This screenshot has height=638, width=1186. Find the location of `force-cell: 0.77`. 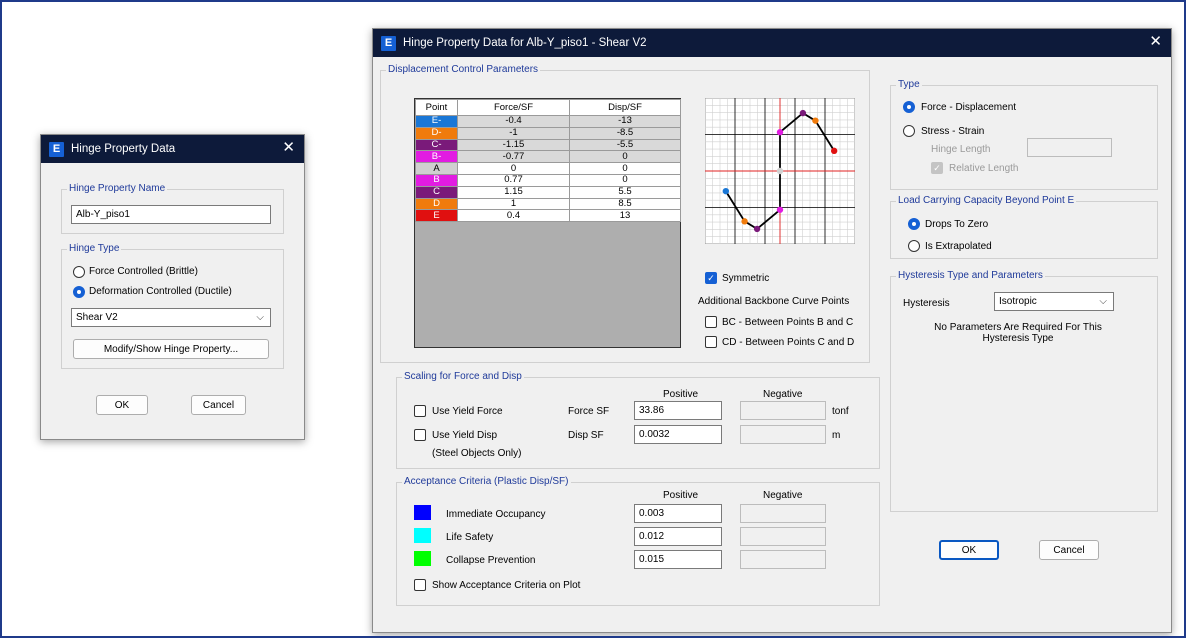

force-cell: 0.77 is located at coordinates (513, 180).